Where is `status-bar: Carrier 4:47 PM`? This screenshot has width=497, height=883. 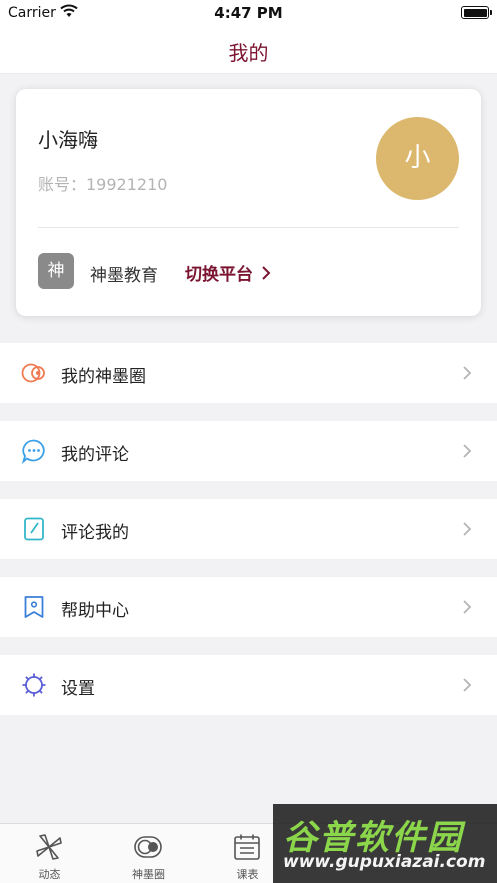
status-bar: Carrier 4:47 PM is located at coordinates (248, 13).